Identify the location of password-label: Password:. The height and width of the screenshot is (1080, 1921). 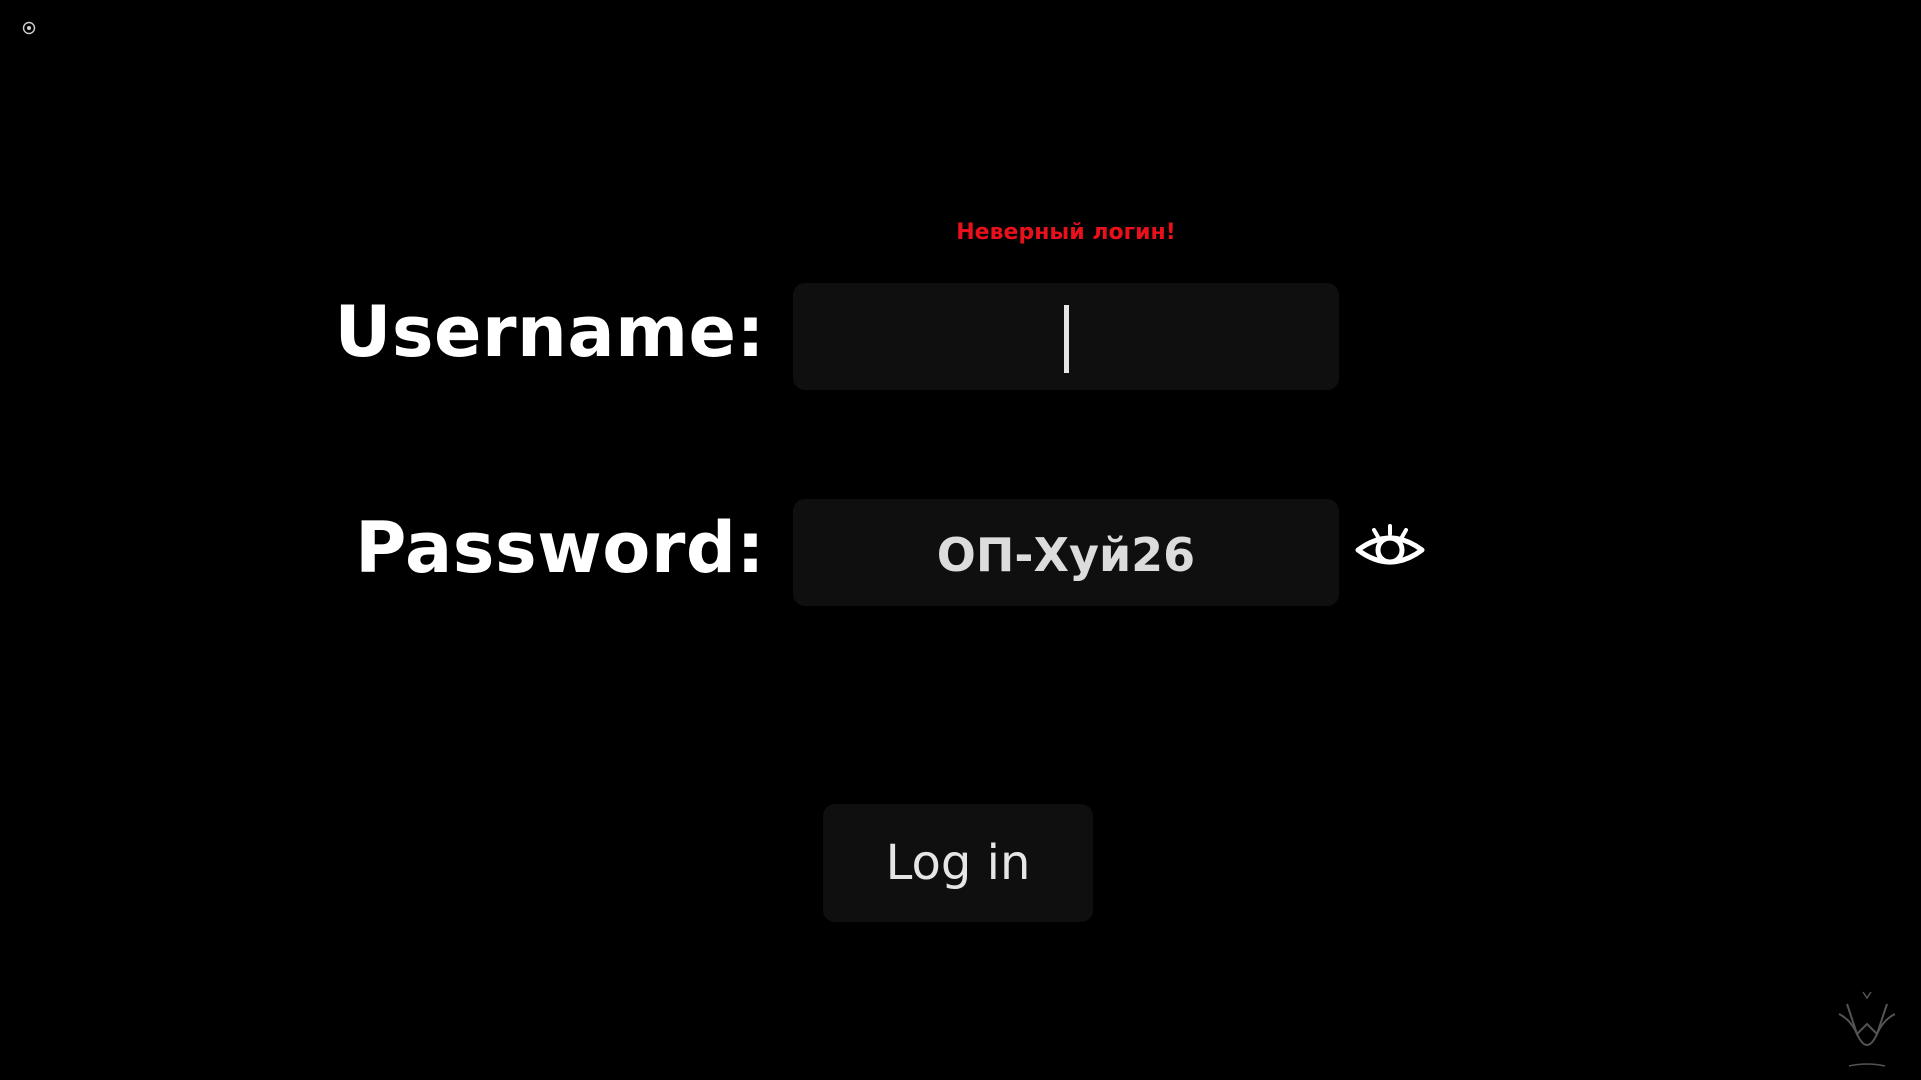
(560, 548).